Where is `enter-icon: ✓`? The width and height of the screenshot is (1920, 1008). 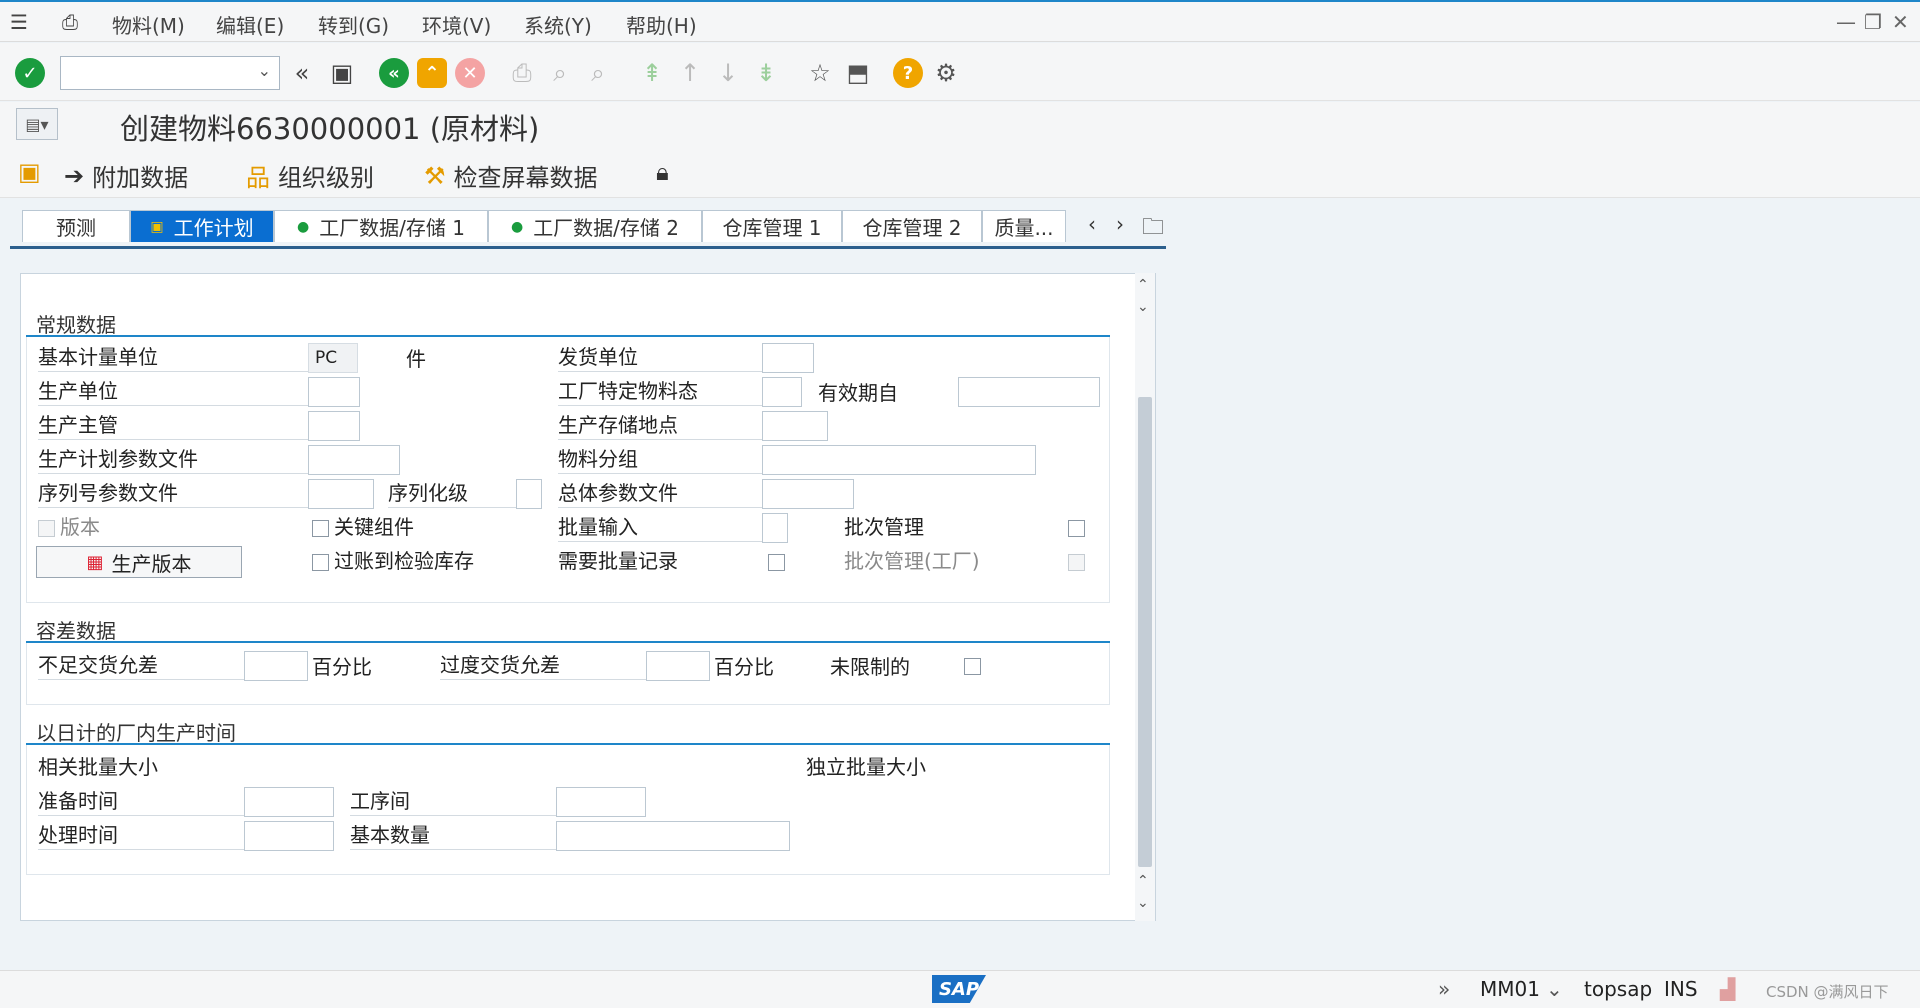 enter-icon: ✓ is located at coordinates (30, 73).